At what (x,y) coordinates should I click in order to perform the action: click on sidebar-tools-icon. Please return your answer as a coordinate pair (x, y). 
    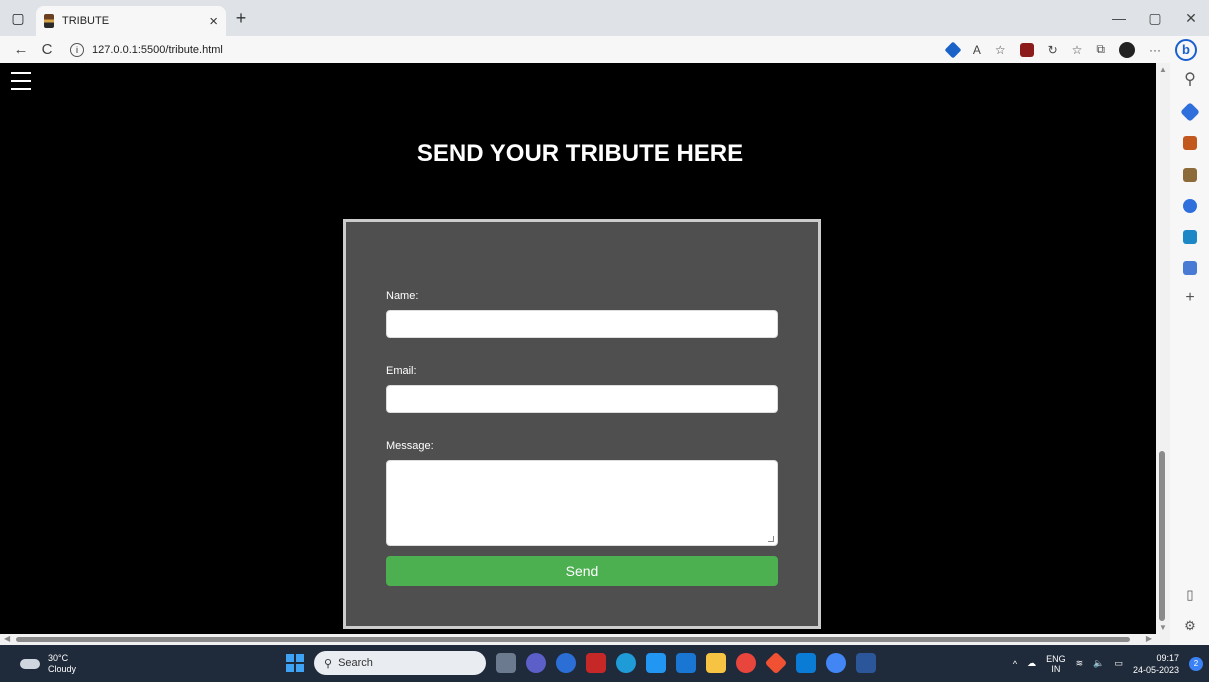
    Looking at the image, I should click on (1190, 143).